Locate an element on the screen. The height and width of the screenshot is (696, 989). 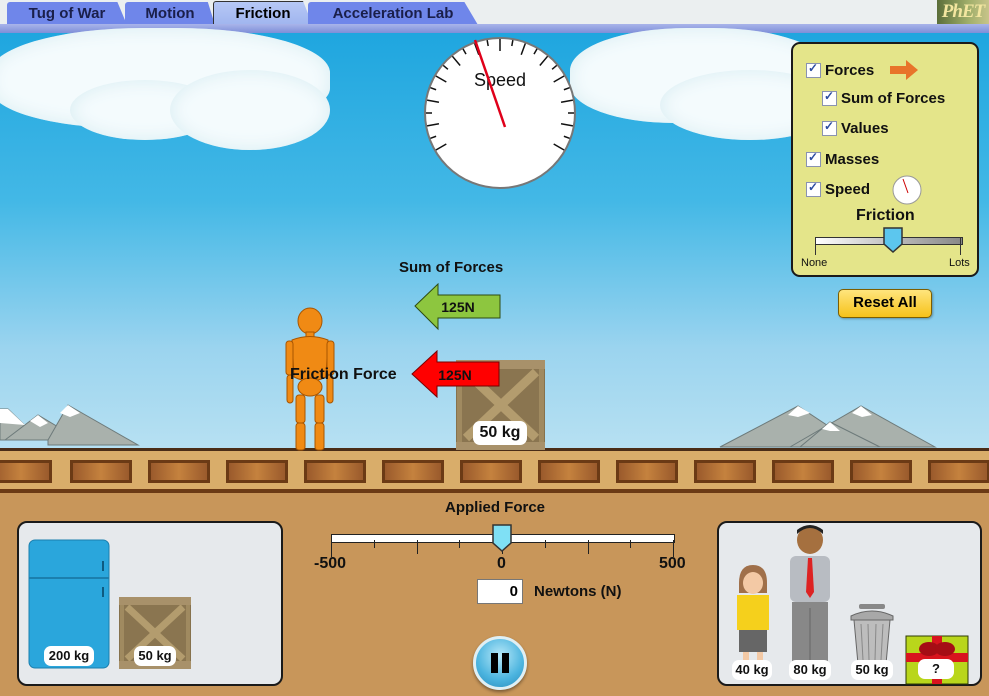
applied-force-min-label: -500 is located at coordinates (330, 563).